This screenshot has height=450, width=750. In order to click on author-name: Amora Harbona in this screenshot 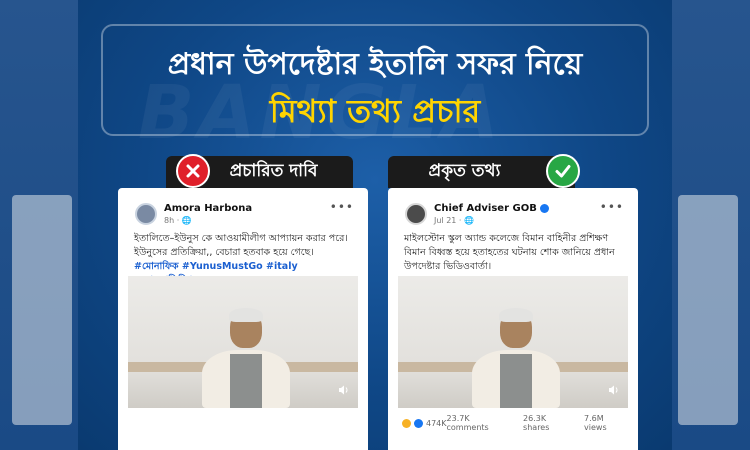, I will do `click(208, 208)`.